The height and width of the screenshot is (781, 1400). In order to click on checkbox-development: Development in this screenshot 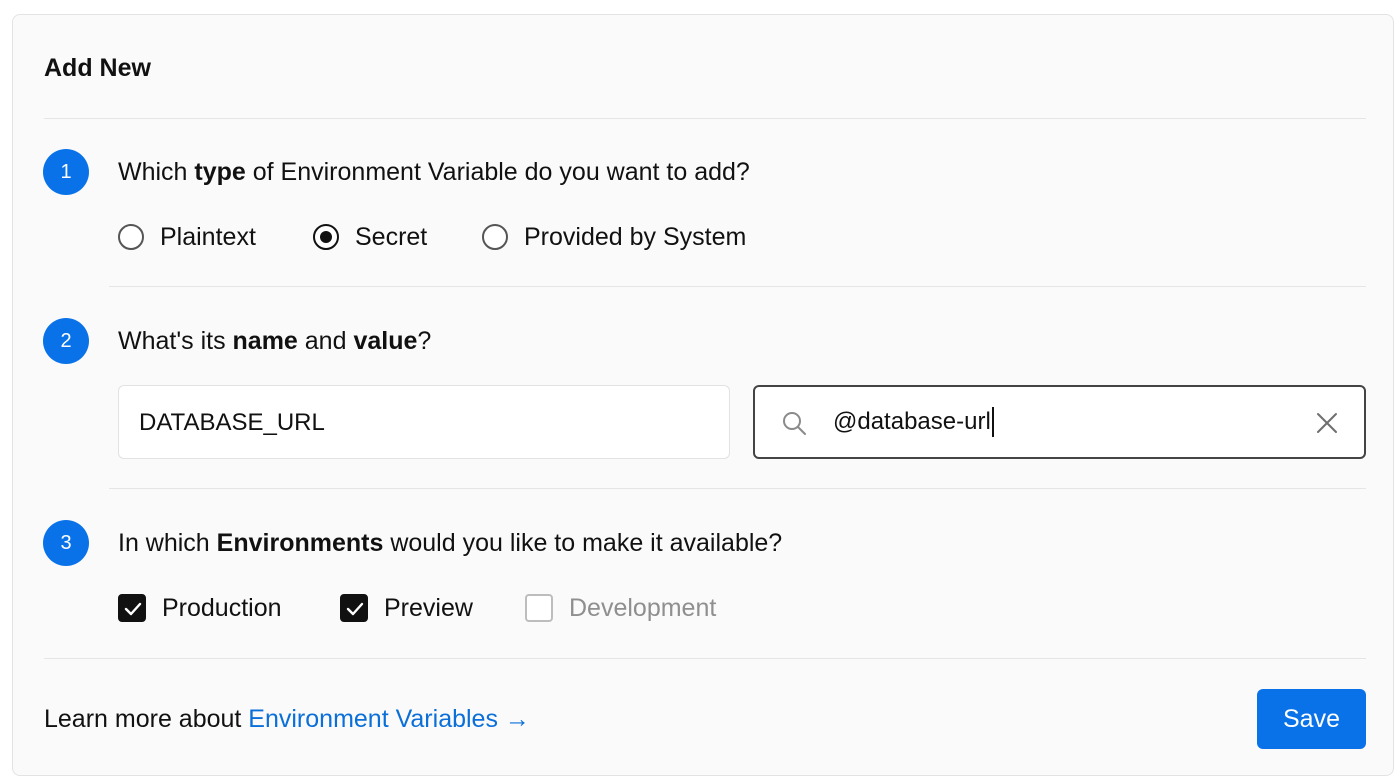, I will do `click(620, 608)`.